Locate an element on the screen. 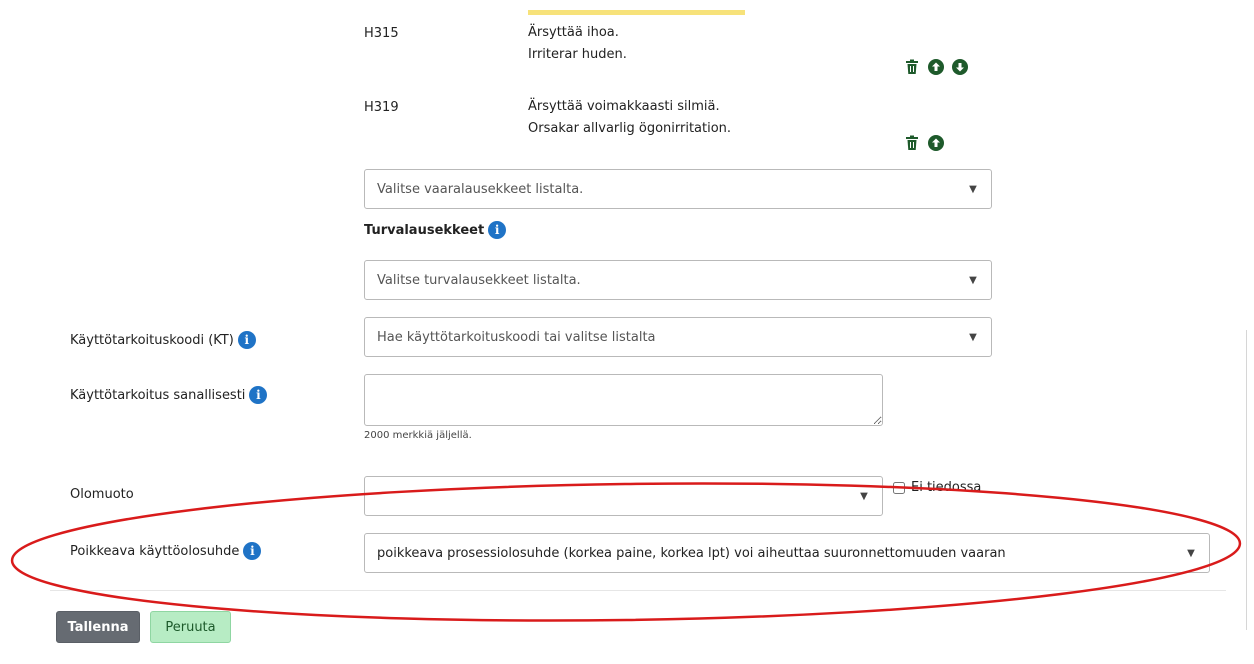 The image size is (1254, 664). characters-remaining: 2000 merkkiä jäljellä. is located at coordinates (418, 435).